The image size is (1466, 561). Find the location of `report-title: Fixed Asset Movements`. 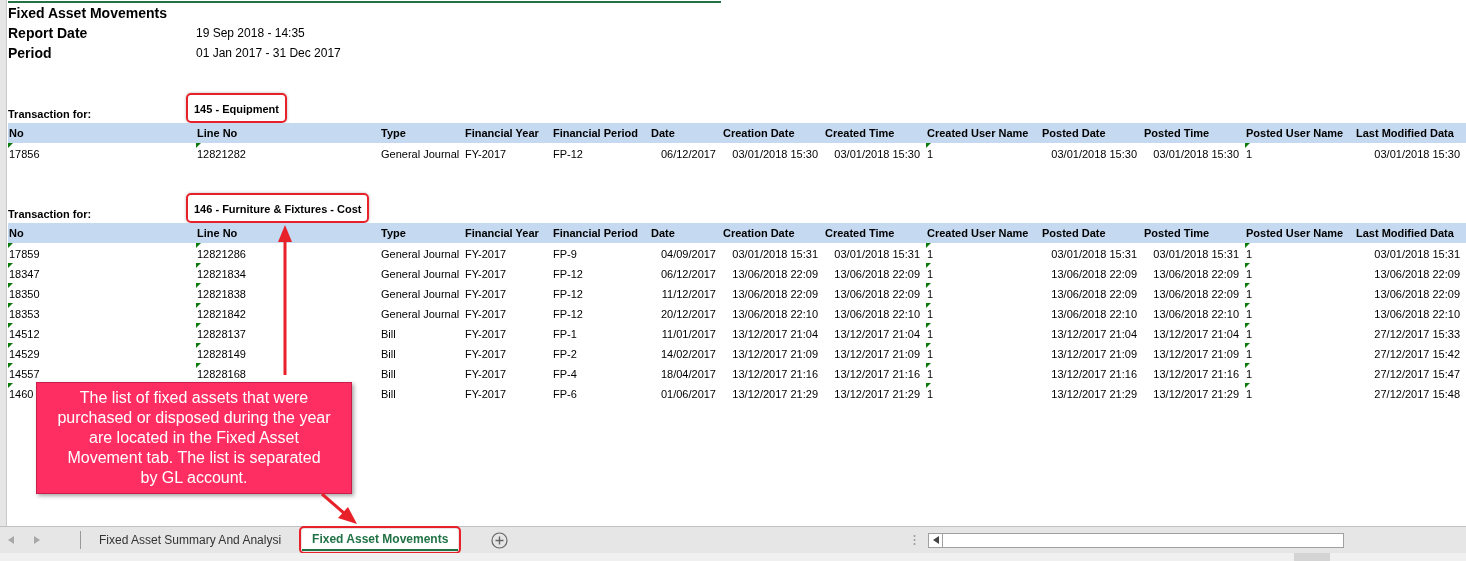

report-title: Fixed Asset Movements is located at coordinates (87, 13).